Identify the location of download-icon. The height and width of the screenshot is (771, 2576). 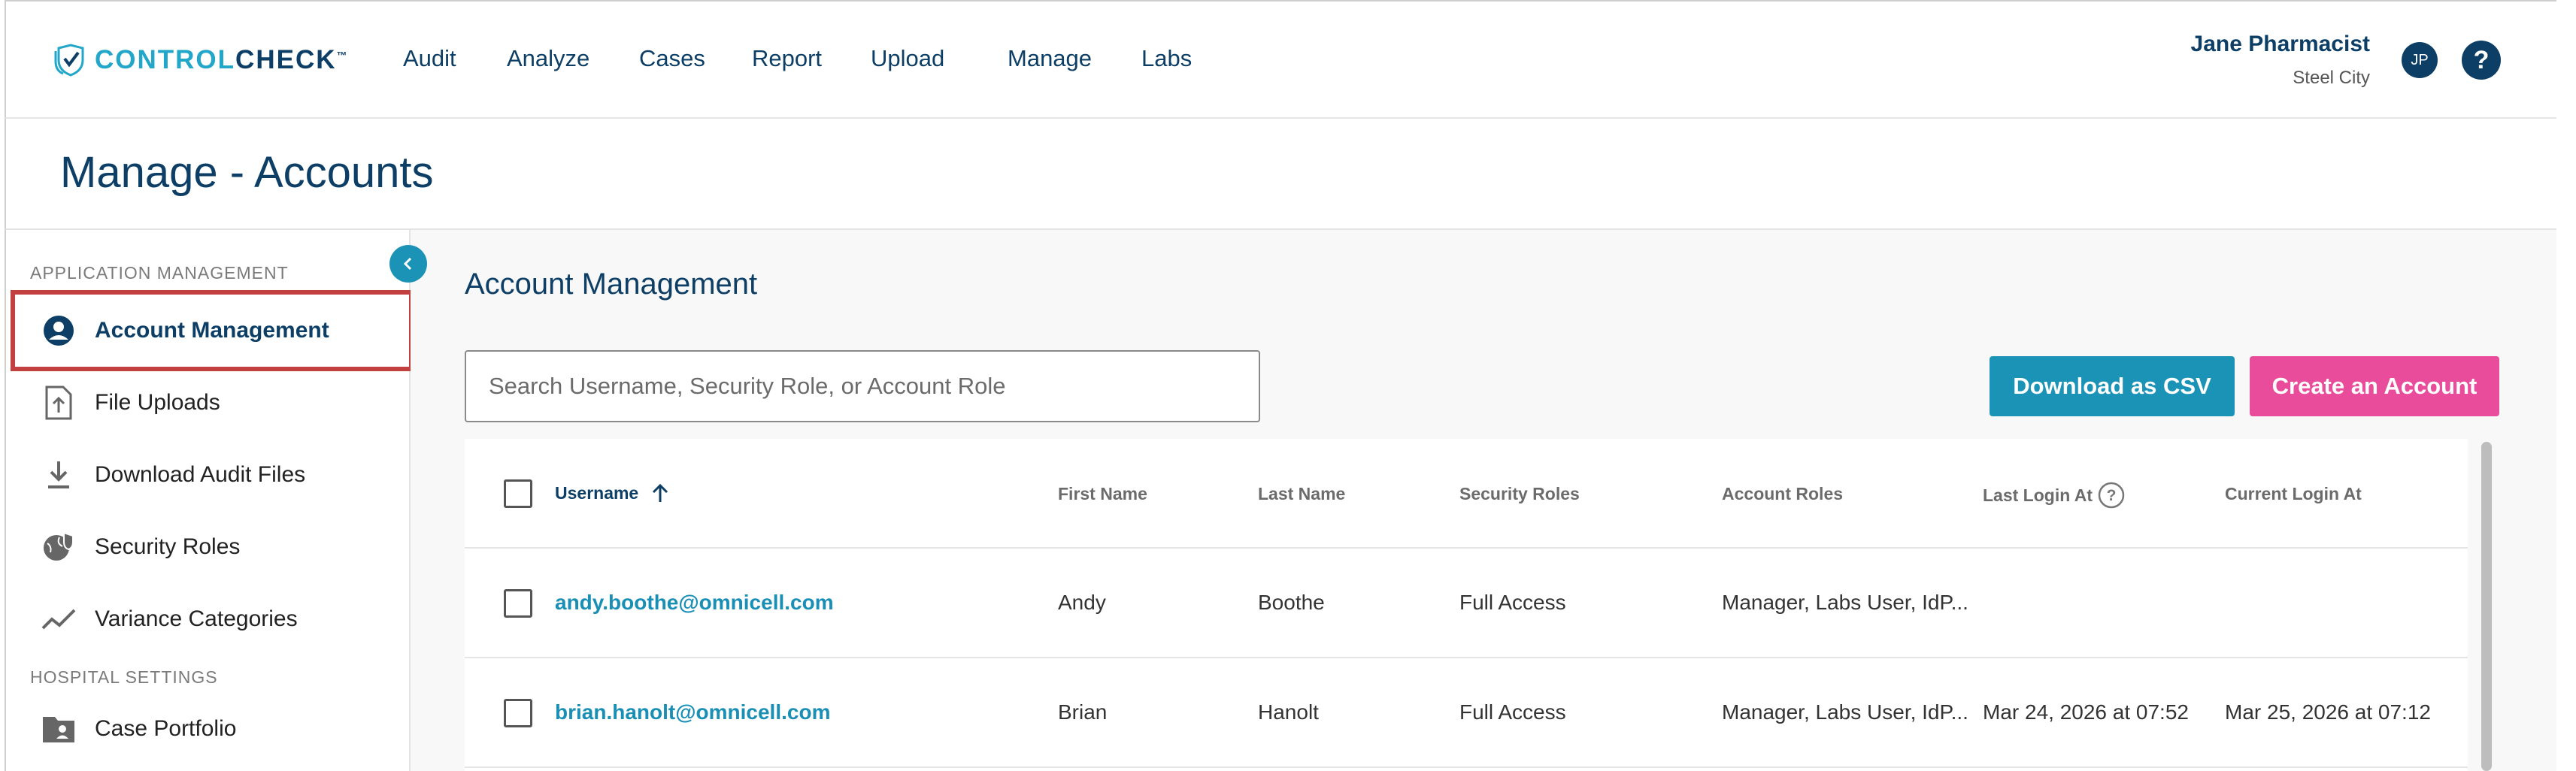
(59, 475).